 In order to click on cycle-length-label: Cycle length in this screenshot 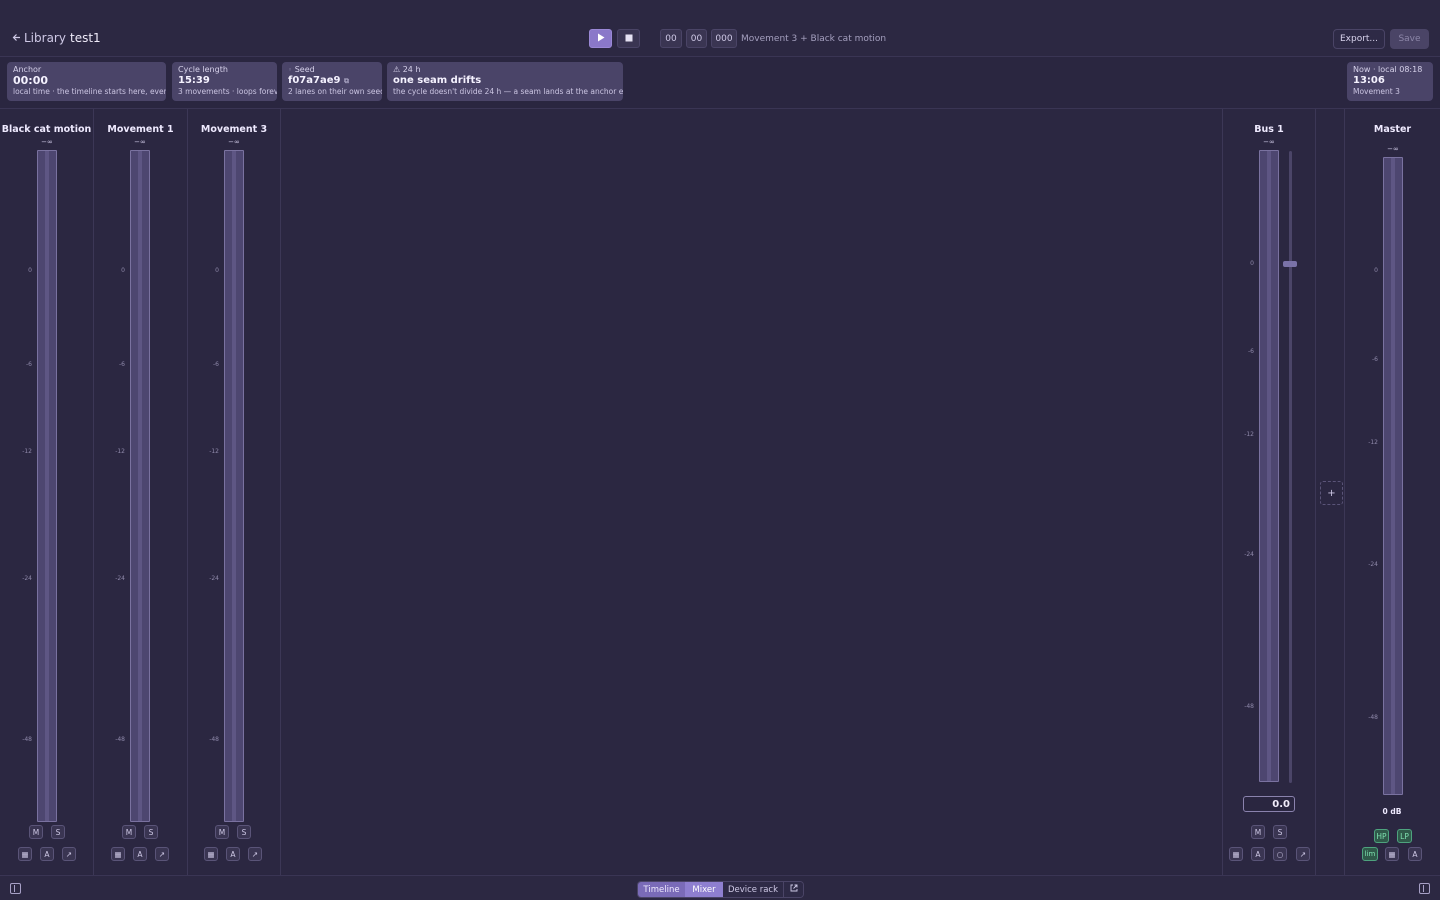, I will do `click(203, 69)`.